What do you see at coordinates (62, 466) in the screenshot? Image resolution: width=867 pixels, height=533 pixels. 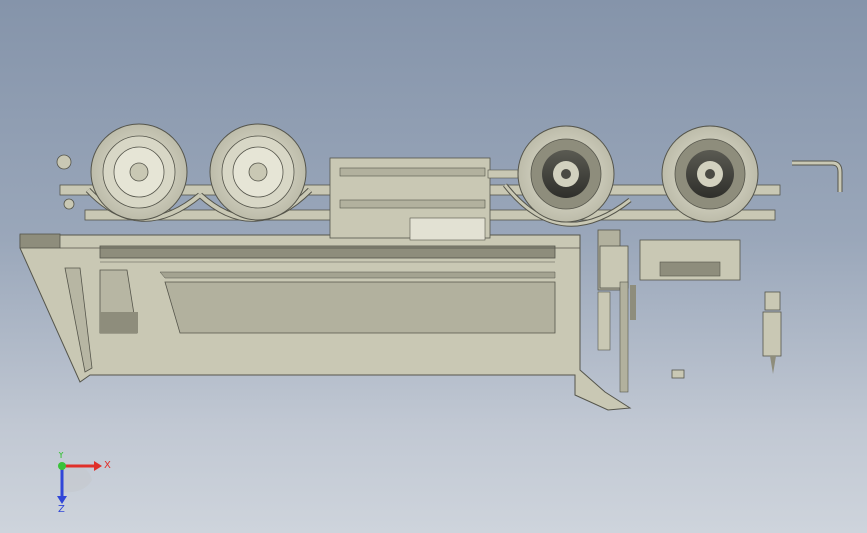 I see `triad-y-axis` at bounding box center [62, 466].